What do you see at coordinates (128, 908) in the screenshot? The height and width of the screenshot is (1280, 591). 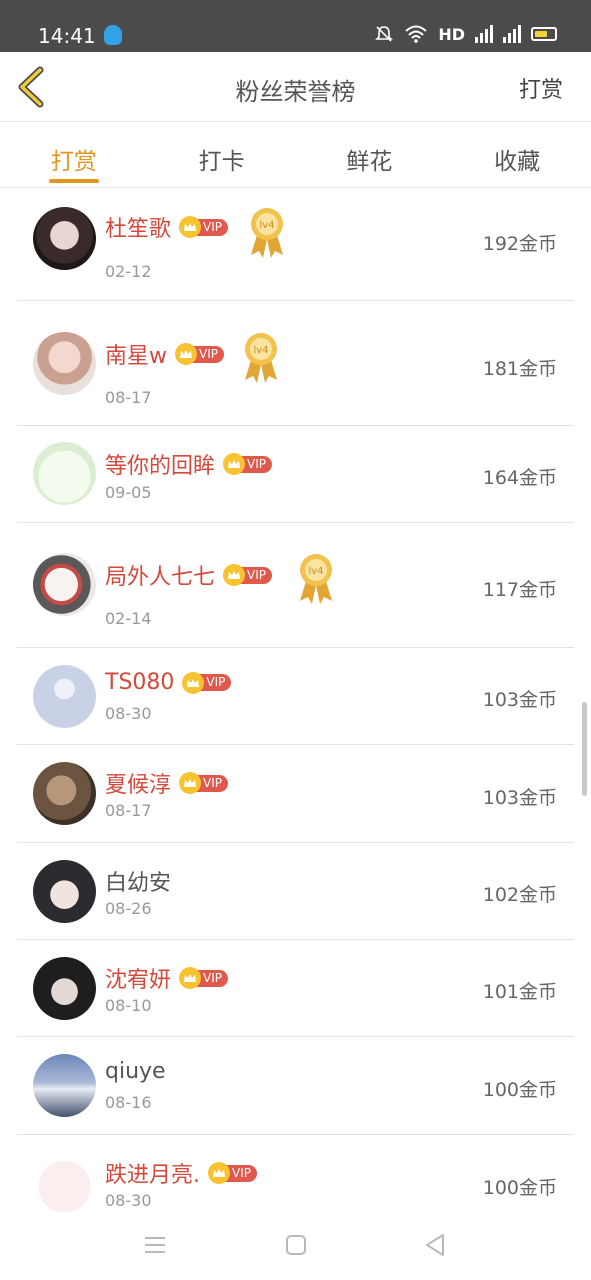 I see `date-label: 08-26` at bounding box center [128, 908].